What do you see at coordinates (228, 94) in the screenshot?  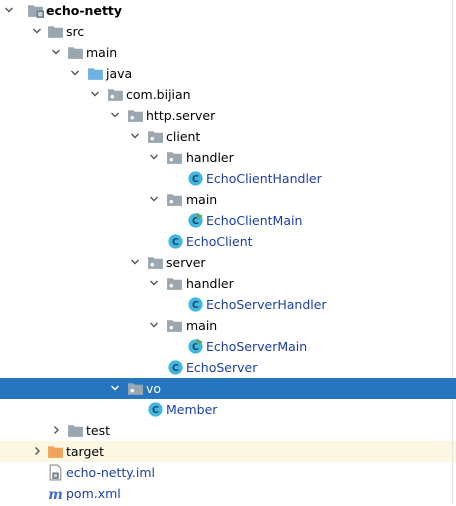 I see `tree-node-com-bijian: com.bijian` at bounding box center [228, 94].